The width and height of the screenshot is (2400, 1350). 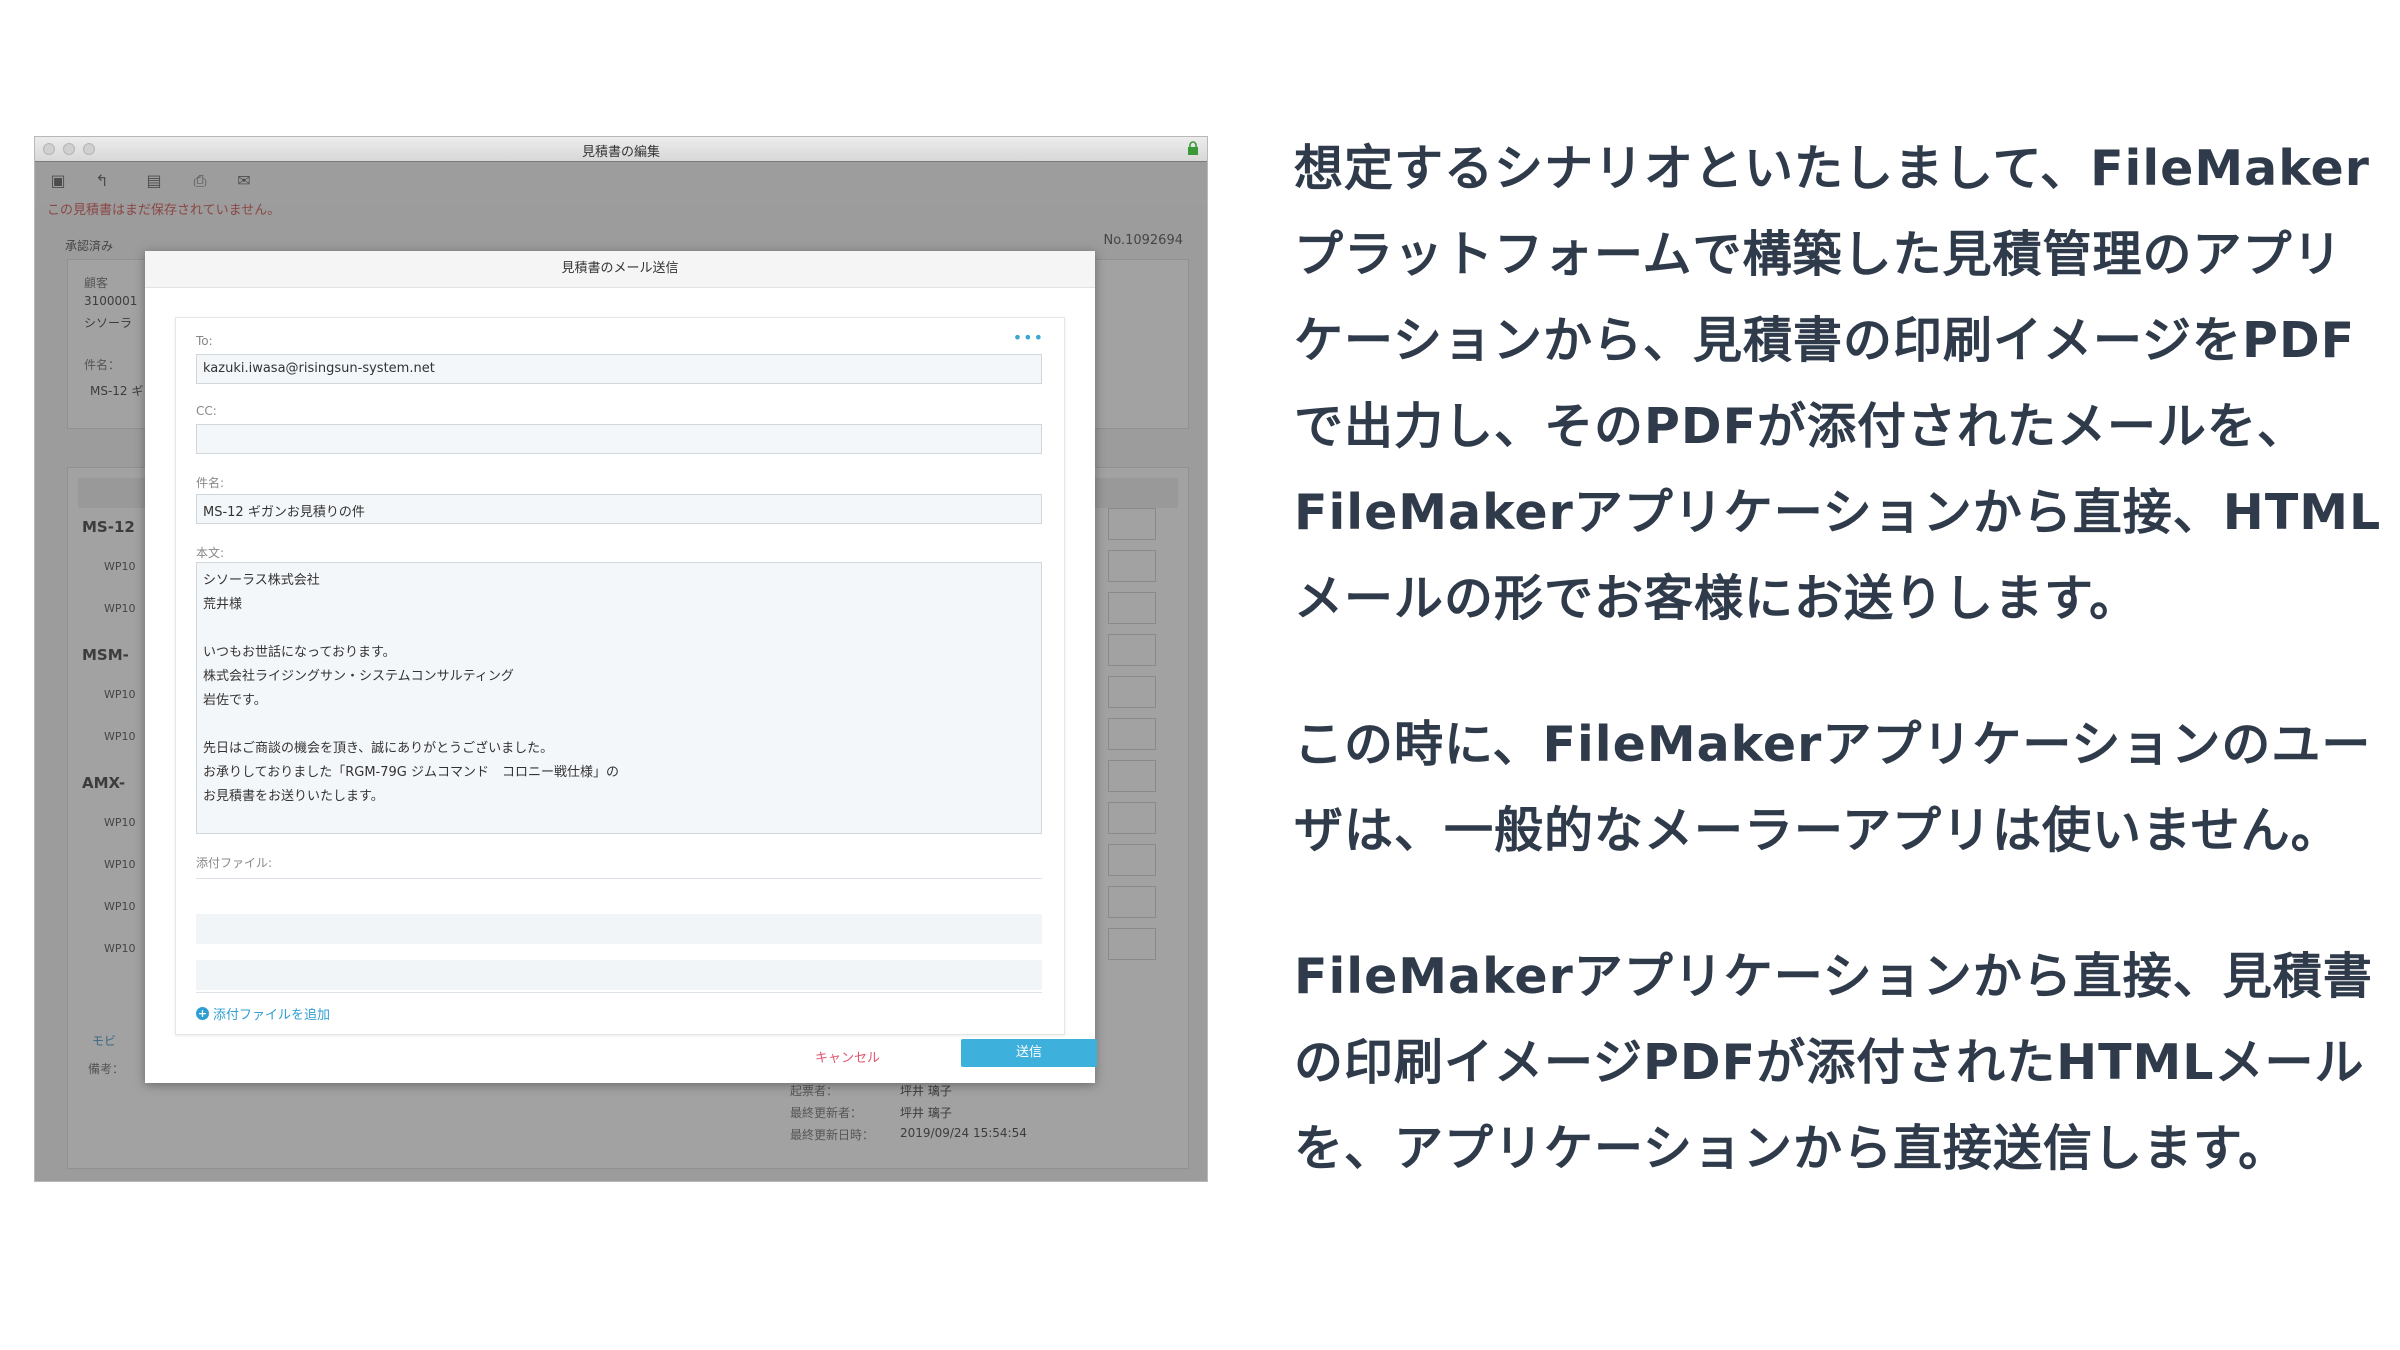 I want to click on ellipsis-icon: •••, so click(x=1028, y=337).